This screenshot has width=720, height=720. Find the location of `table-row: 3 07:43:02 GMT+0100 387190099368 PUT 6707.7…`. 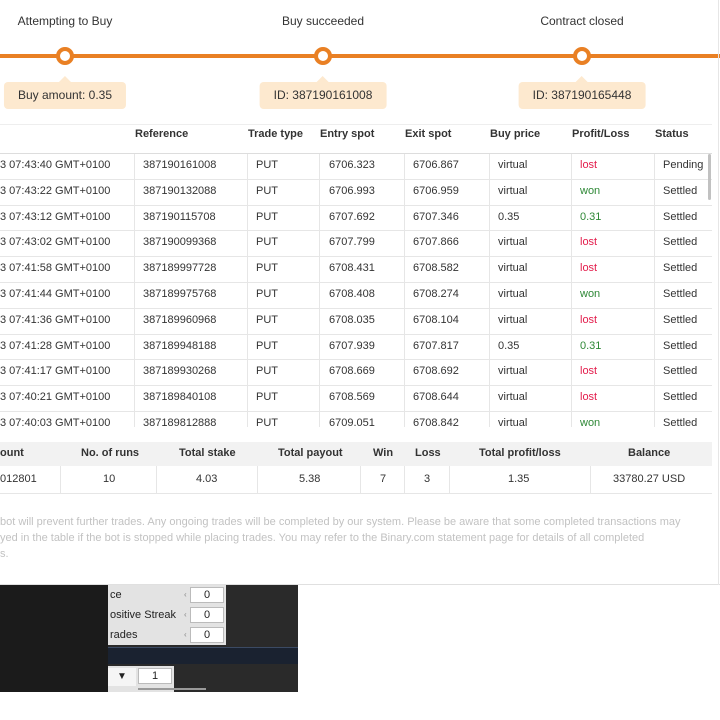

table-row: 3 07:43:02 GMT+0100 387190099368 PUT 6707.7… is located at coordinates (356, 244).